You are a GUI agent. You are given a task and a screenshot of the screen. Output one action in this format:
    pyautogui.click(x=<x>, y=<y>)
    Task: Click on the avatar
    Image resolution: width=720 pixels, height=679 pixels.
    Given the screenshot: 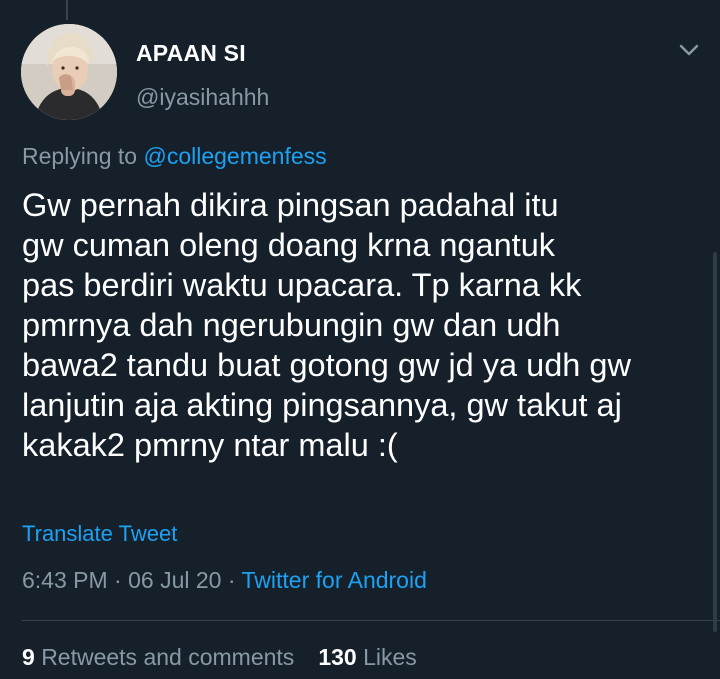 What is the action you would take?
    pyautogui.click(x=69, y=72)
    